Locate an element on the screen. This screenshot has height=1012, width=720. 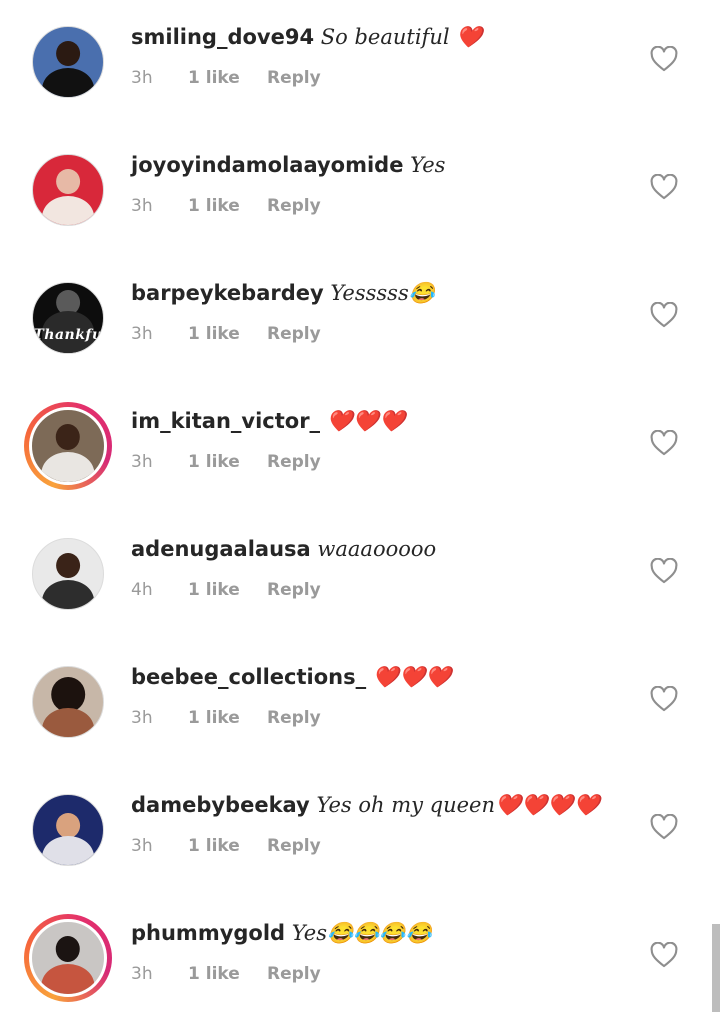
comment-username: adenugaalausa is located at coordinates (221, 549).